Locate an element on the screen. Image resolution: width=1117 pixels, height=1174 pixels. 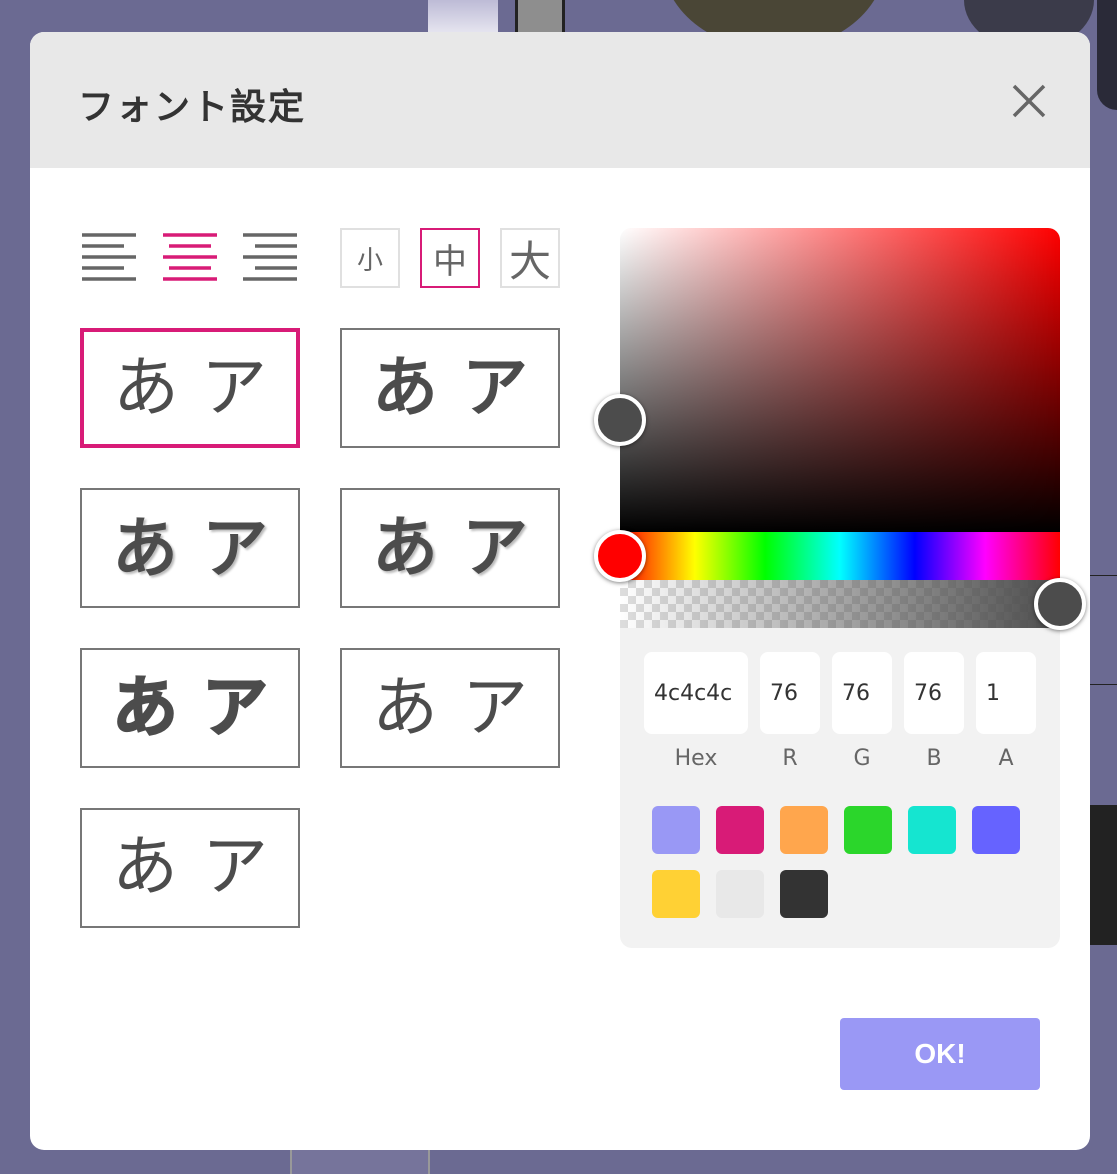
size-medium-button: 中 is located at coordinates (450, 258).